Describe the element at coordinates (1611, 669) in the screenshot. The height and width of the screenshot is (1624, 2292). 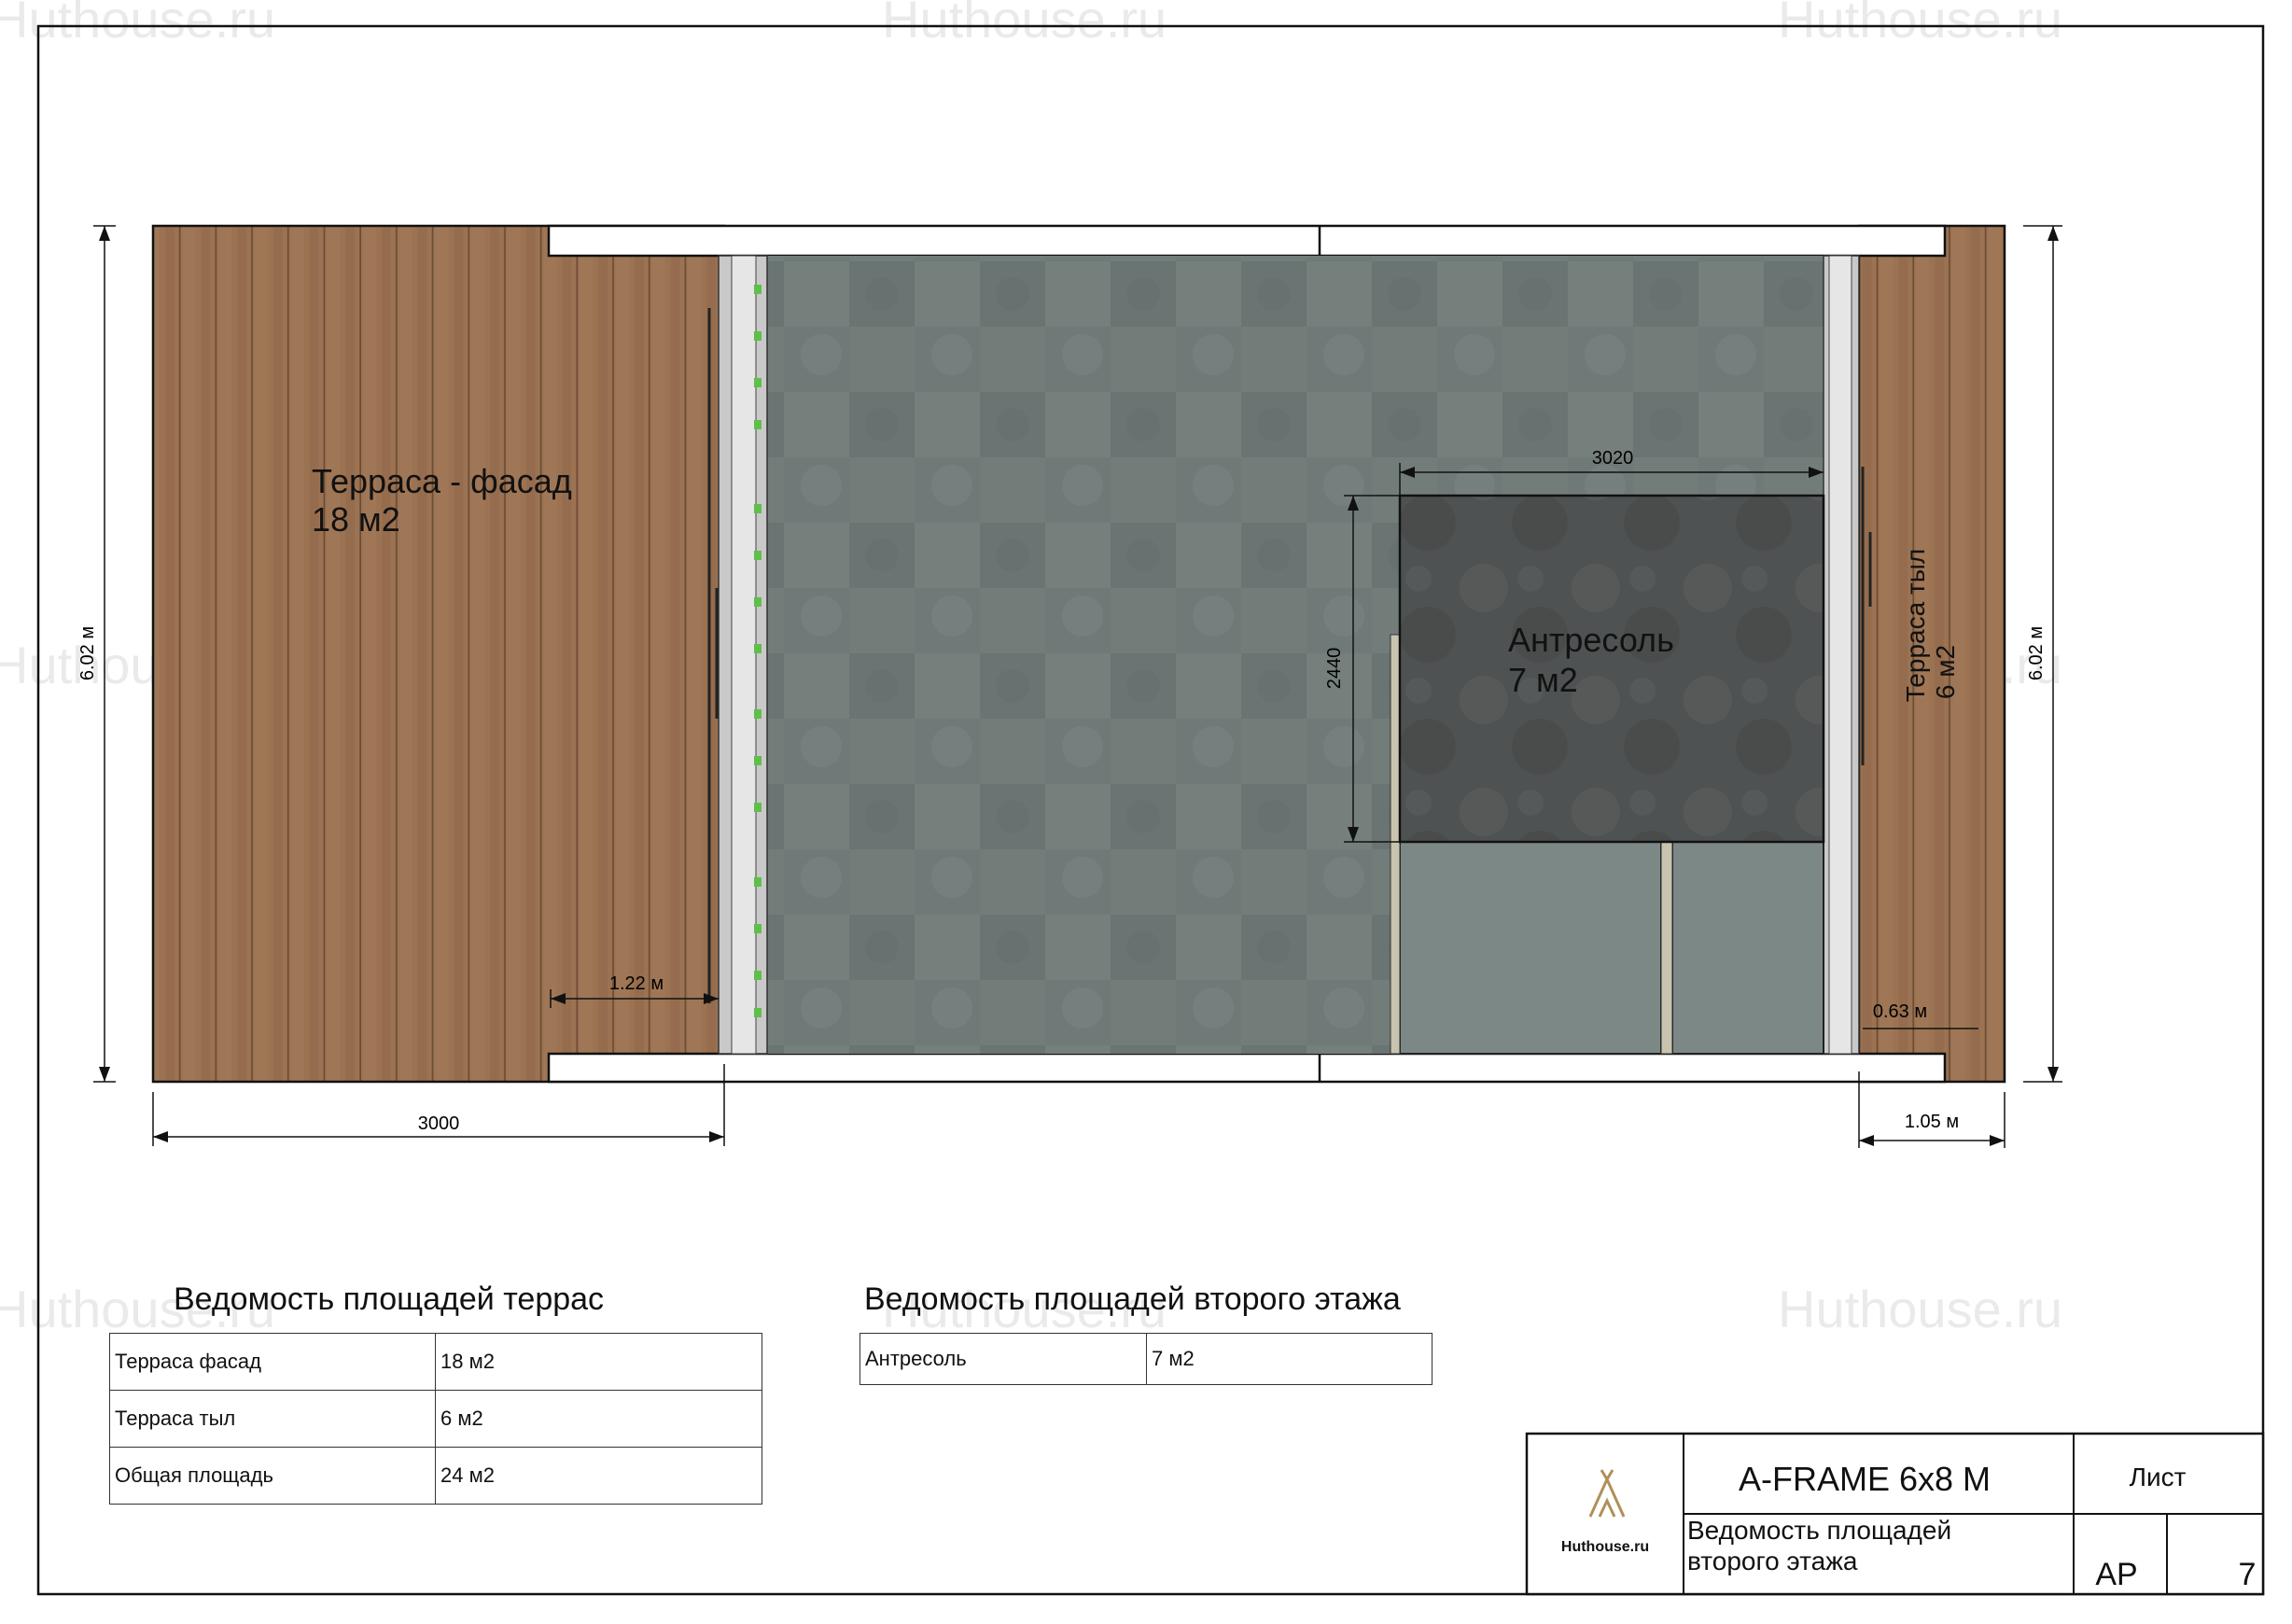
I see `mezzanine-area` at that location.